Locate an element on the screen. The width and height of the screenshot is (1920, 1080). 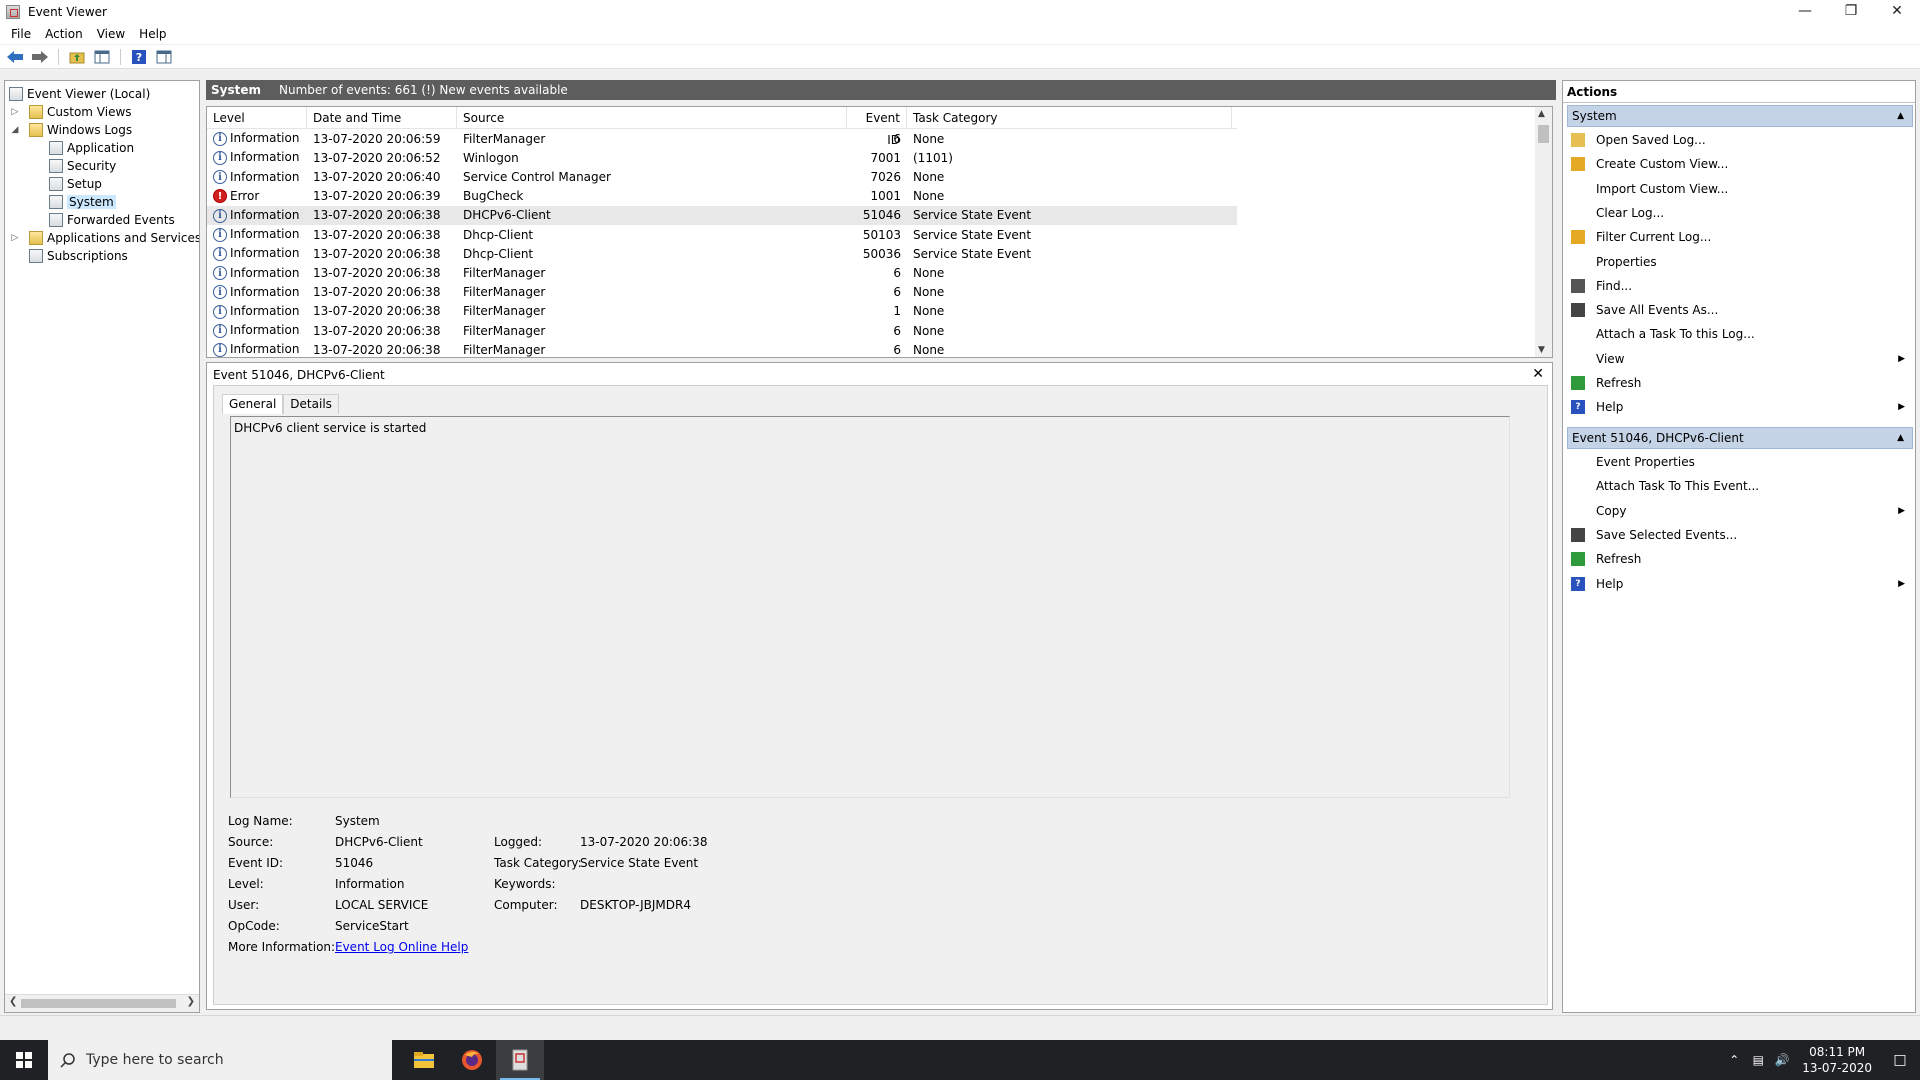
cell-event-id: 7026 is located at coordinates (885, 176).